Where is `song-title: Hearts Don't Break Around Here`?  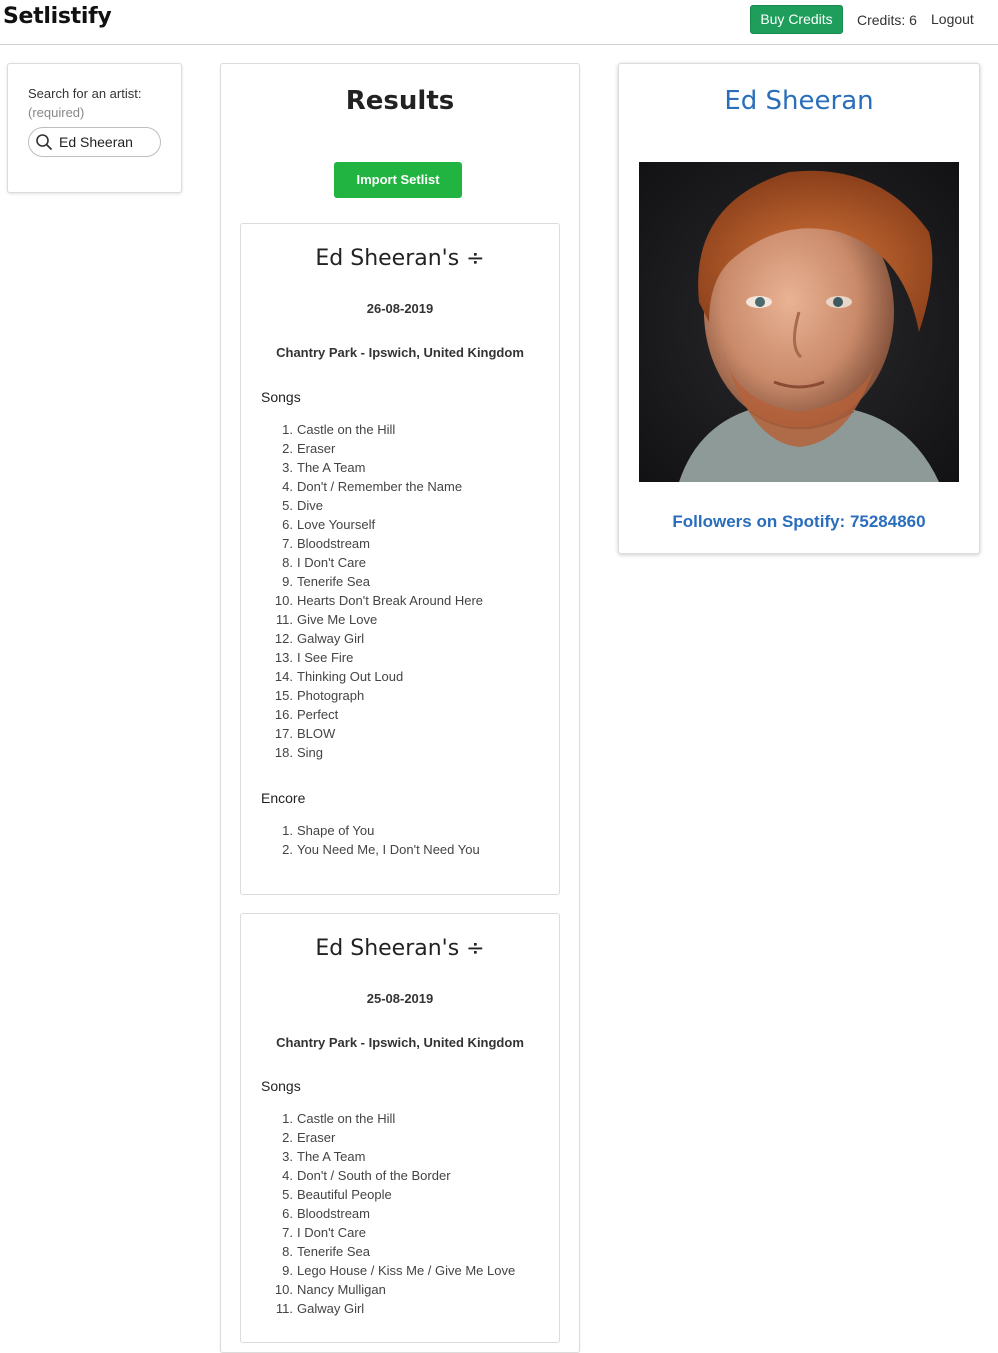 song-title: Hearts Don't Break Around Here is located at coordinates (390, 600).